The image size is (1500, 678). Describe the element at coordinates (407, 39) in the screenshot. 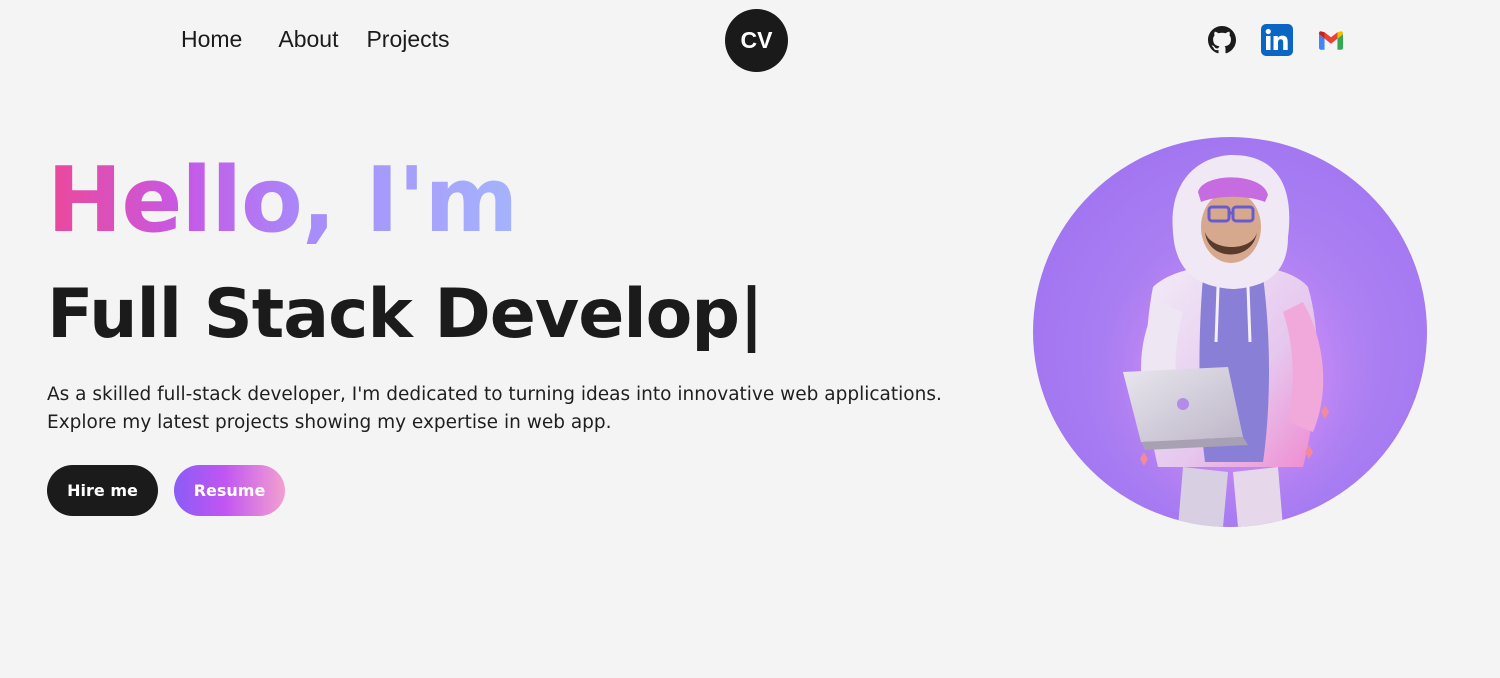

I see `nav-link-projects: Projects` at that location.